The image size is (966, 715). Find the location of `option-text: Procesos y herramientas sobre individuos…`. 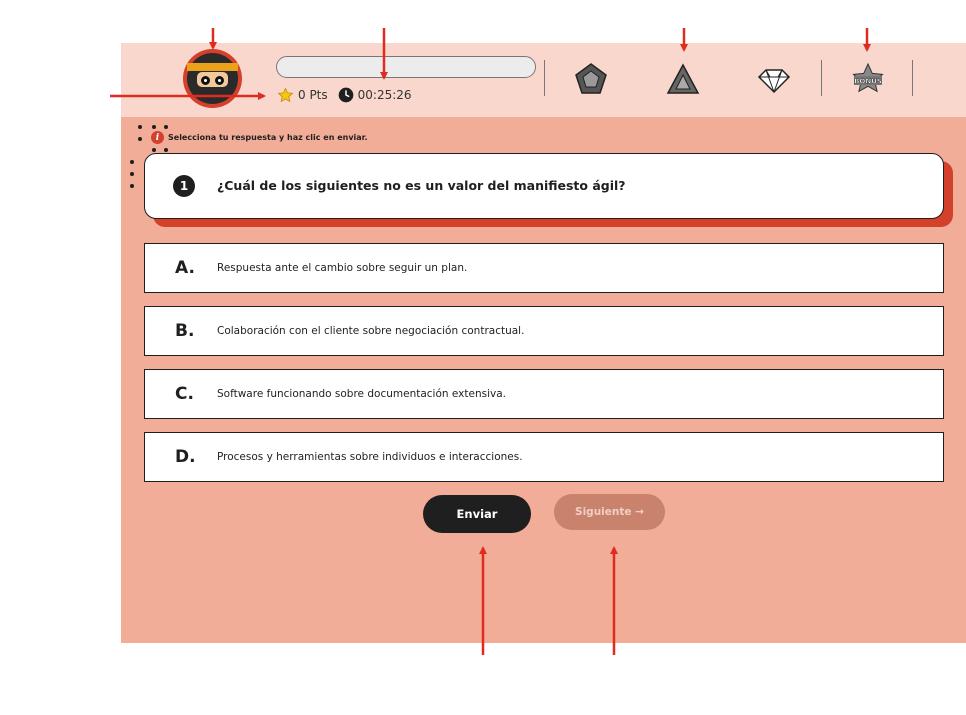

option-text: Procesos y herramientas sobre individuos… is located at coordinates (370, 457).